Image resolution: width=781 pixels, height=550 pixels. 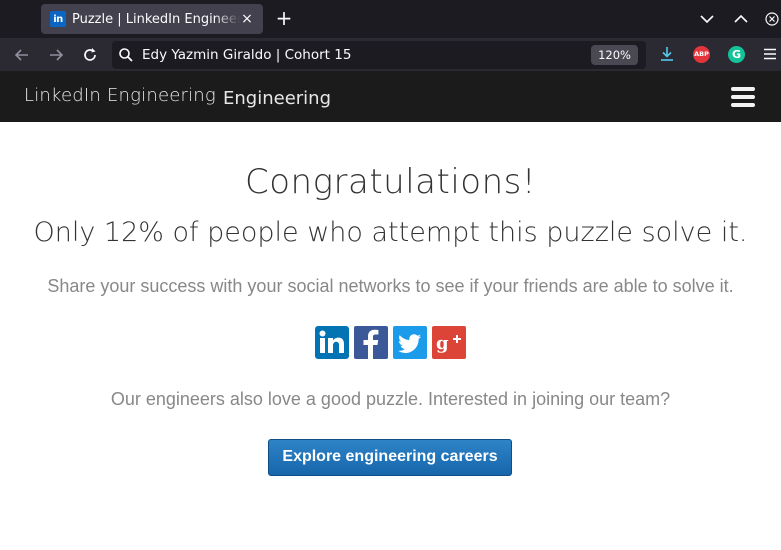 I want to click on site-brand-suffix: Engineering, so click(x=277, y=98).